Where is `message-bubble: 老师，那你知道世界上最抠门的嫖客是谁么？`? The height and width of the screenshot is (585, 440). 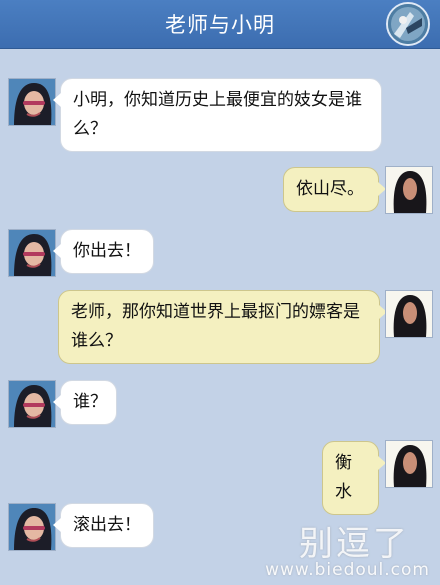 message-bubble: 老师，那你知道世界上最抠门的嫖客是谁么？ is located at coordinates (222, 327).